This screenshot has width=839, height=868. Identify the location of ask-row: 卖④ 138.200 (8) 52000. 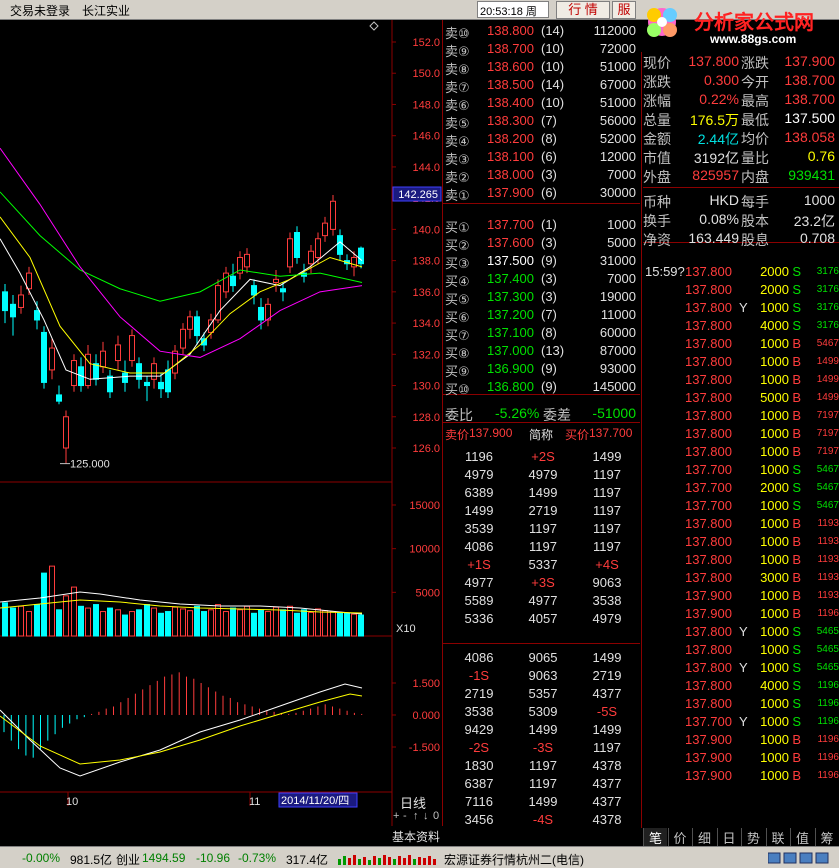
(541, 139).